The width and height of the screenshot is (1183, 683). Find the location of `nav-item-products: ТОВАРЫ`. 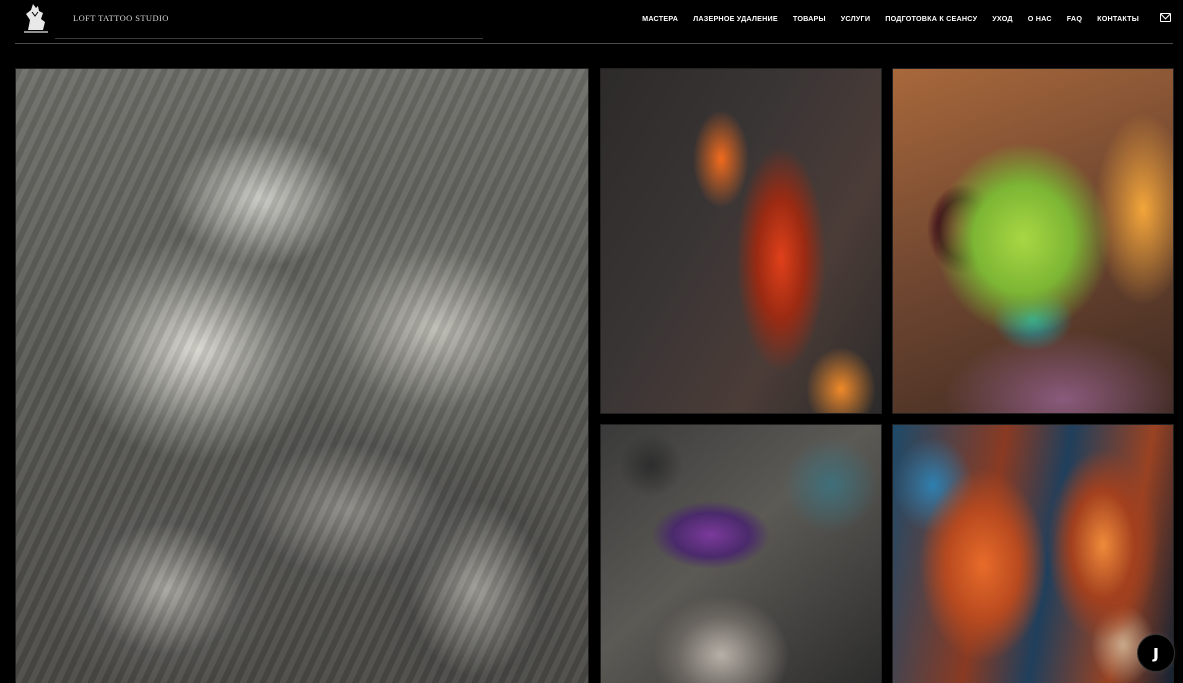

nav-item-products: ТОВАРЫ is located at coordinates (809, 18).